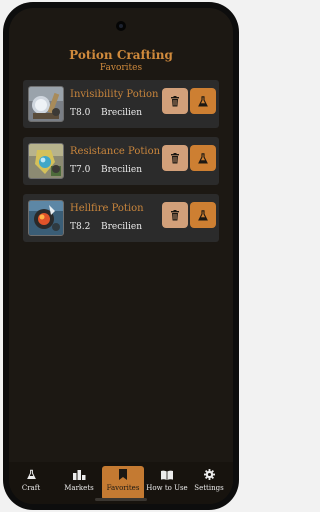 Image resolution: width=320 pixels, height=512 pixels. Describe the element at coordinates (121, 55) in the screenshot. I see `page-title: Potion Crafting` at that location.